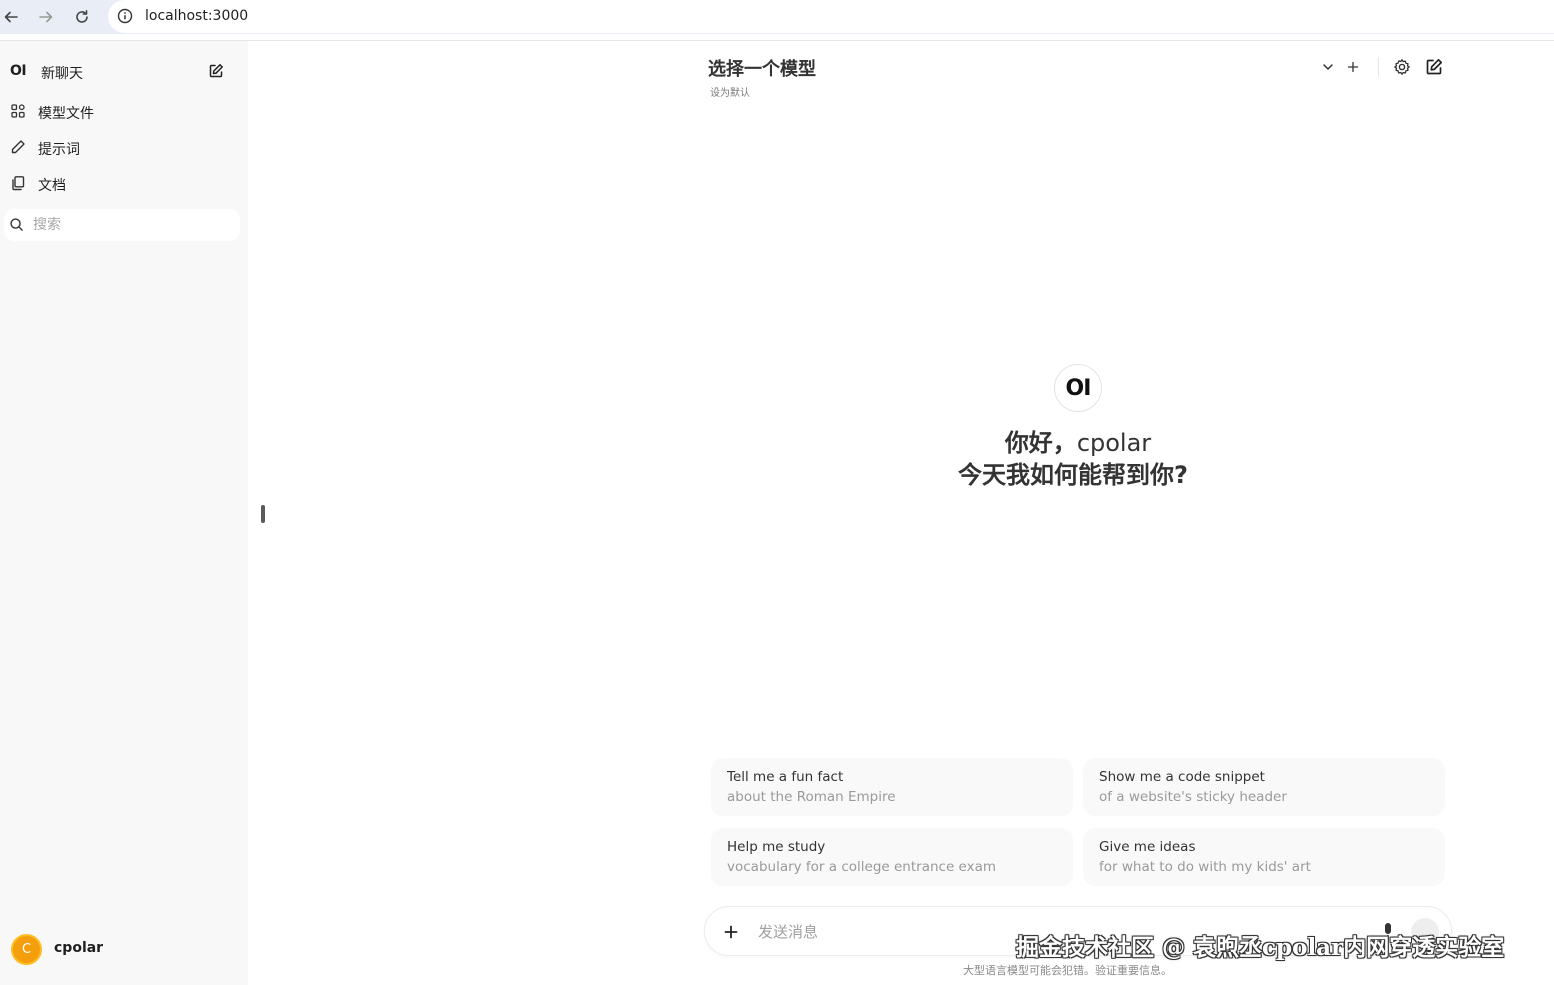 Image resolution: width=1554 pixels, height=985 pixels. Describe the element at coordinates (1193, 797) in the screenshot. I see `suggestion-subtitle: of a website's sticky header` at that location.